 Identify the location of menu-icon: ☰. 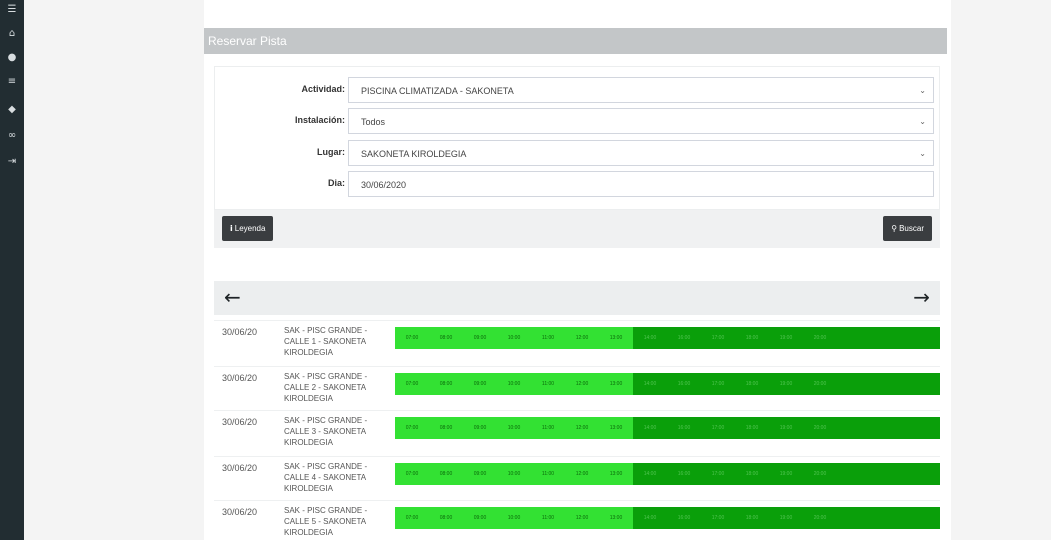
(12, 10).